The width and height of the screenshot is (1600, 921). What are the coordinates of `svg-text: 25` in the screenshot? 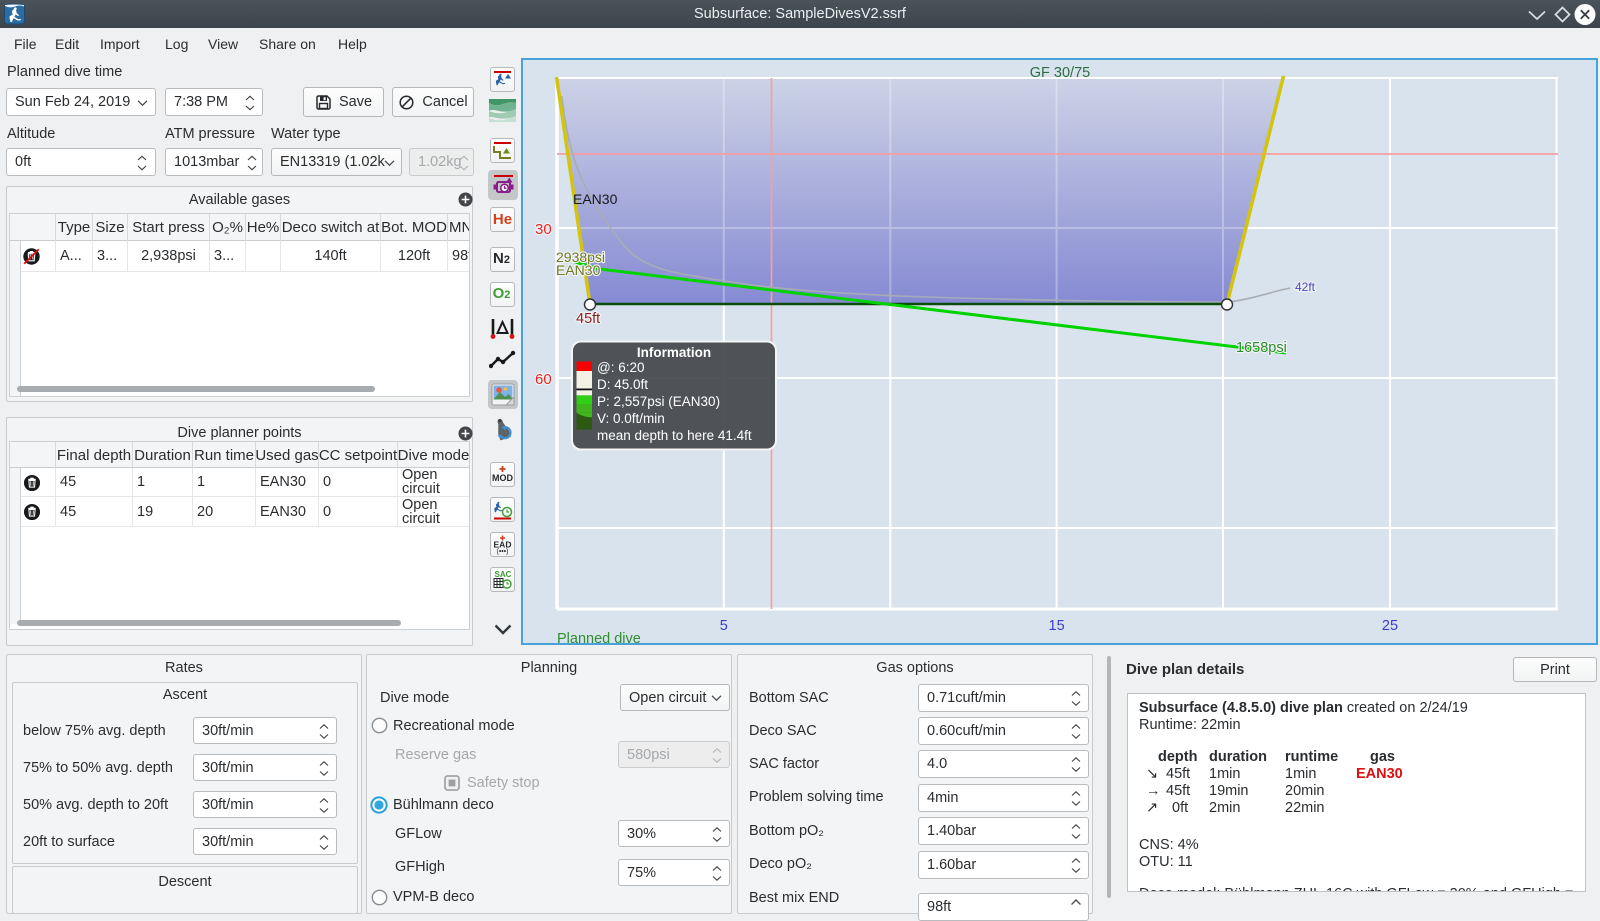 It's located at (1390, 626).